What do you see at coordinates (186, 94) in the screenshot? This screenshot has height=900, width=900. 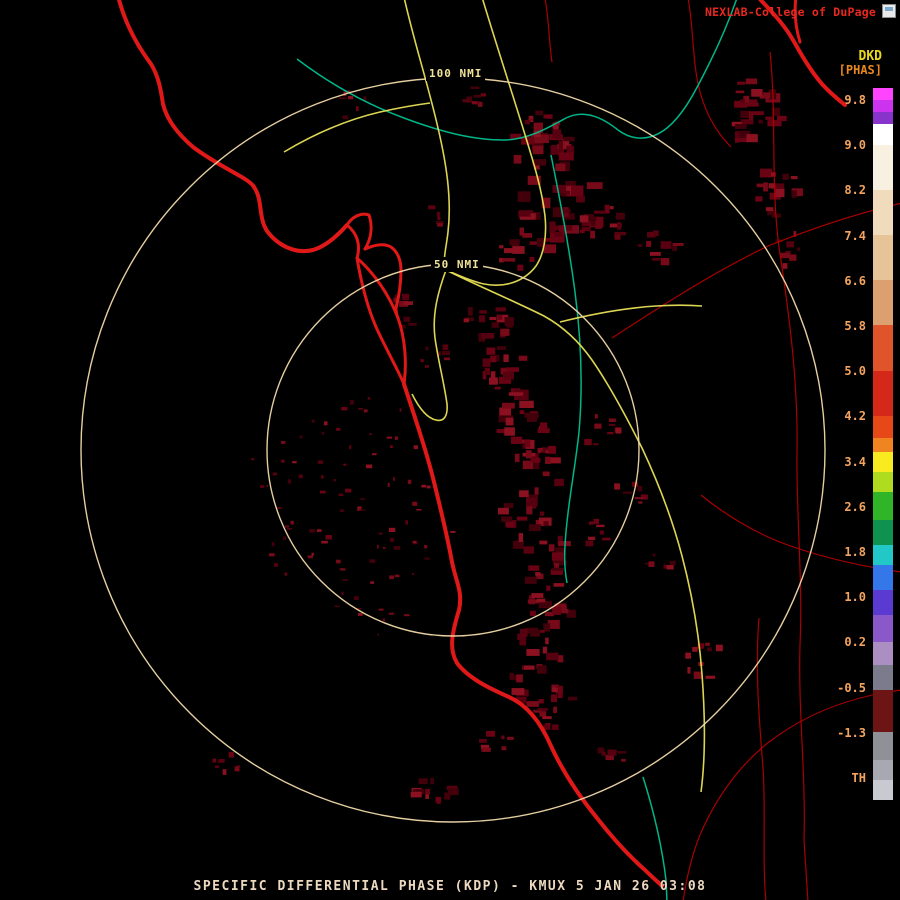 I see `highway-coast` at bounding box center [186, 94].